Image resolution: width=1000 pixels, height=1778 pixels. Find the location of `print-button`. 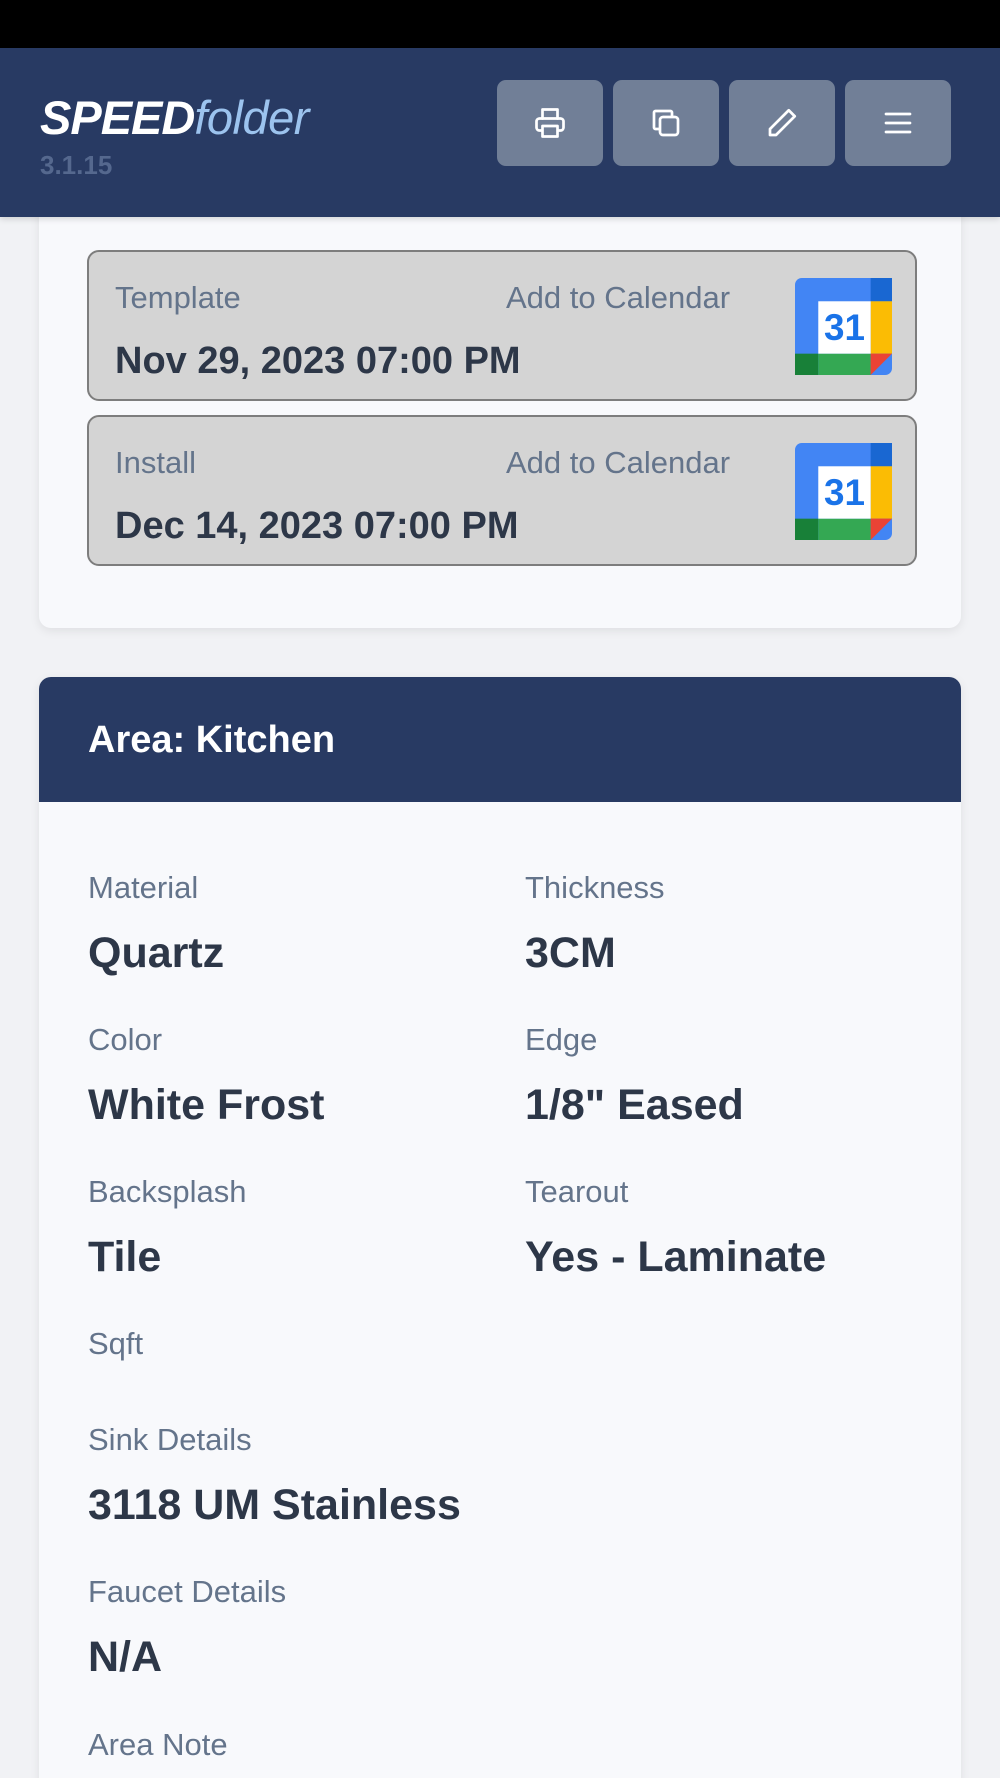

print-button is located at coordinates (550, 123).